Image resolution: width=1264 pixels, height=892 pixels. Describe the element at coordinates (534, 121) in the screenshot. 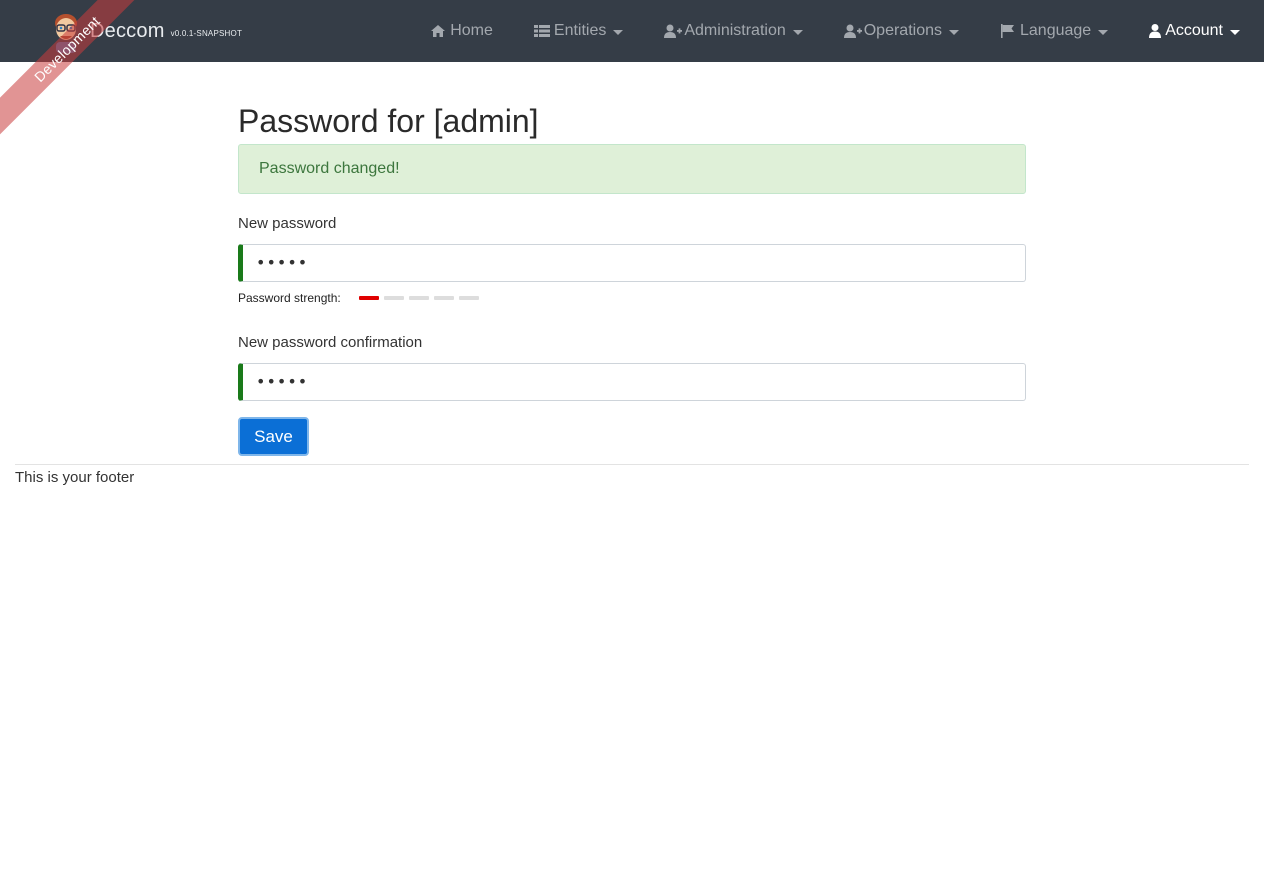

I see `page-title-suffix: ]` at that location.